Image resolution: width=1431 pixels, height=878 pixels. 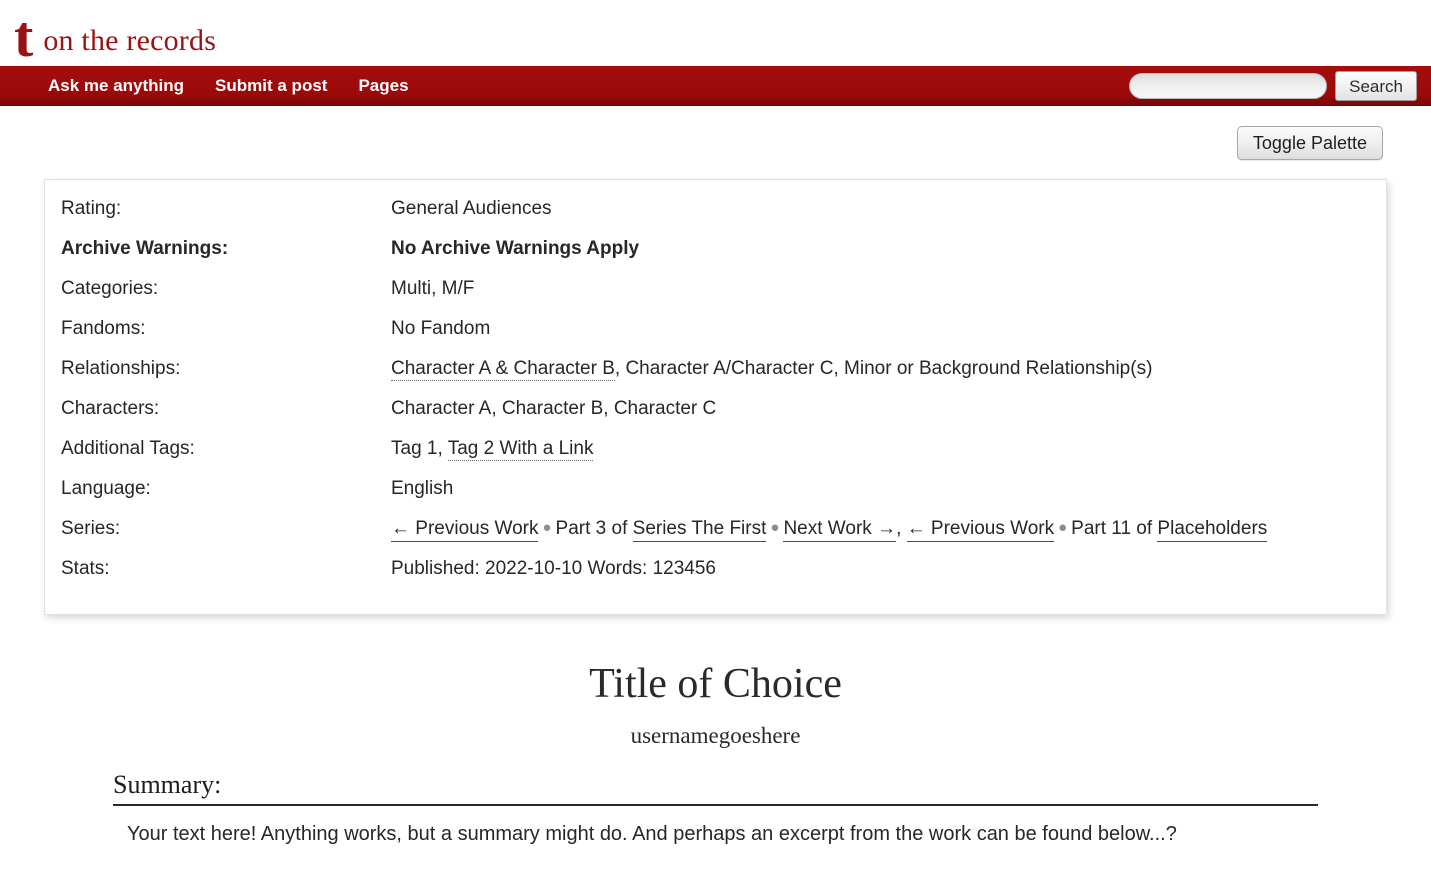 What do you see at coordinates (715, 216) in the screenshot?
I see `meta-row-rating: Rating: General Audiences` at bounding box center [715, 216].